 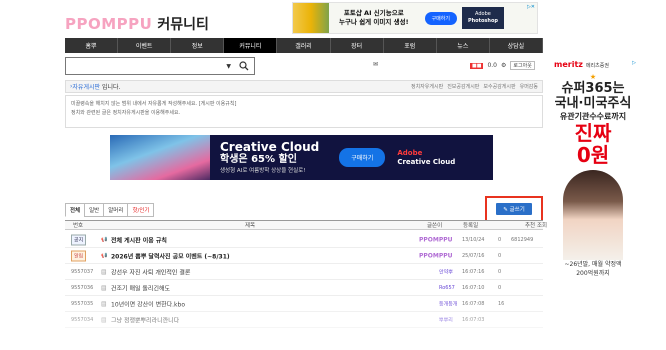 I want to click on post-author: Ro657, so click(x=447, y=288).